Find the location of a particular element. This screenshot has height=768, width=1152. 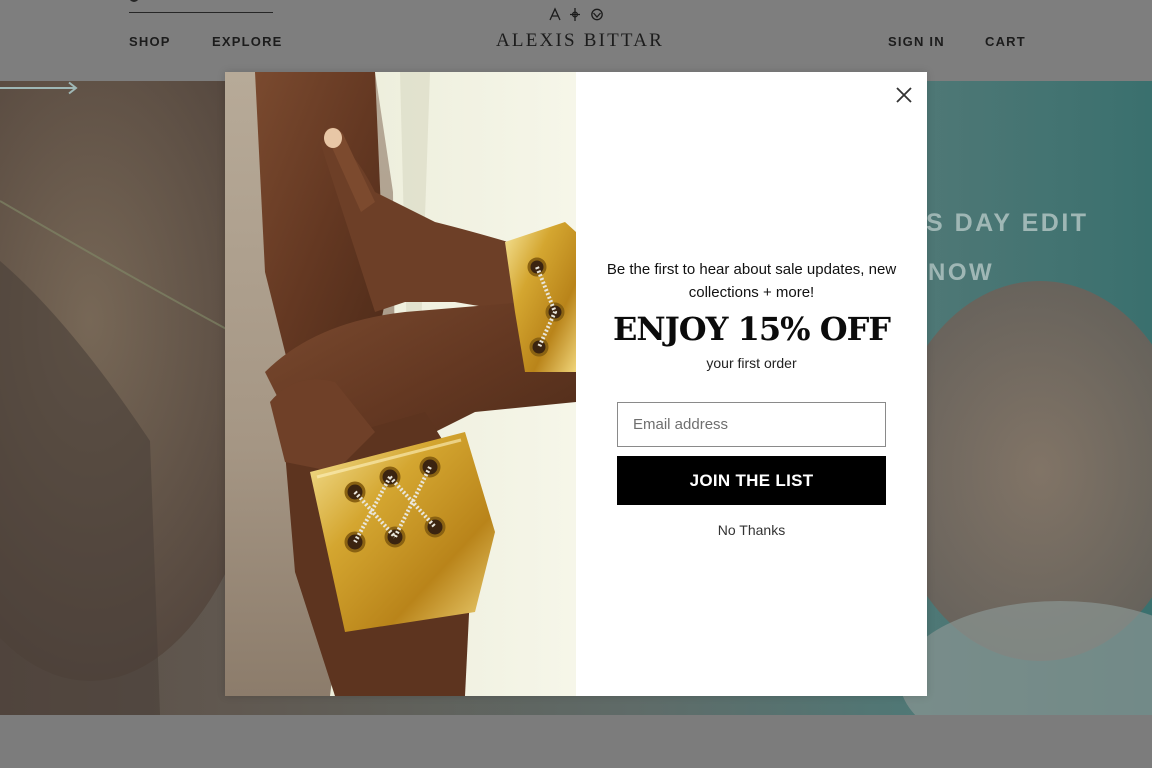

site-header: SHOP EXPLORE ALEXIS BITTAR SIGN IN CART is located at coordinates (576, 40).